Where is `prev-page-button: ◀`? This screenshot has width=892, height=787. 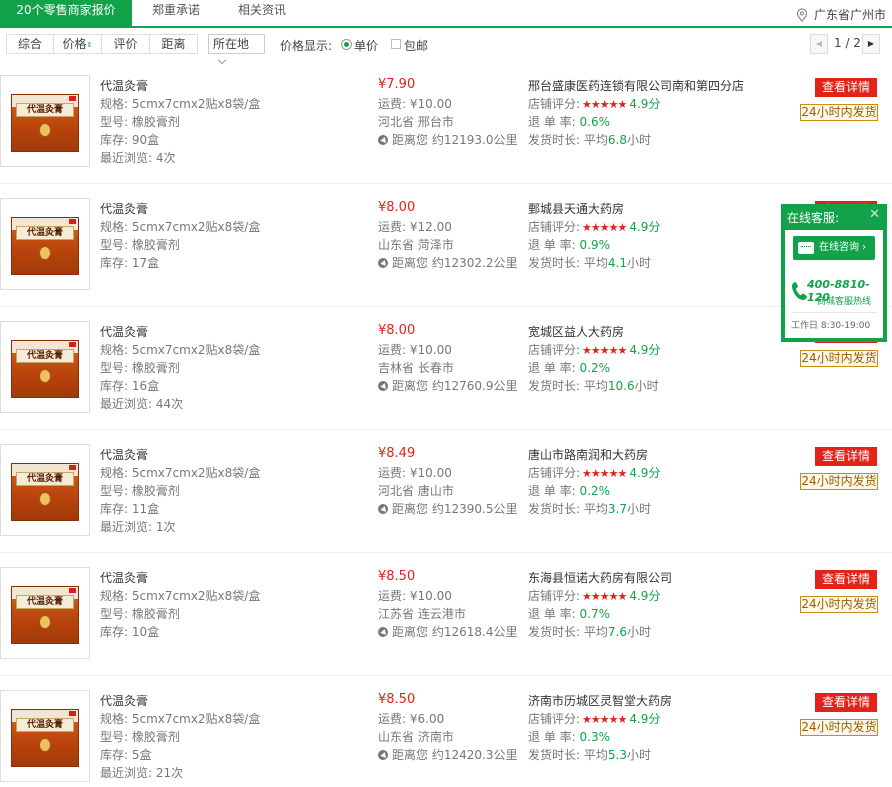 prev-page-button: ◀ is located at coordinates (819, 44).